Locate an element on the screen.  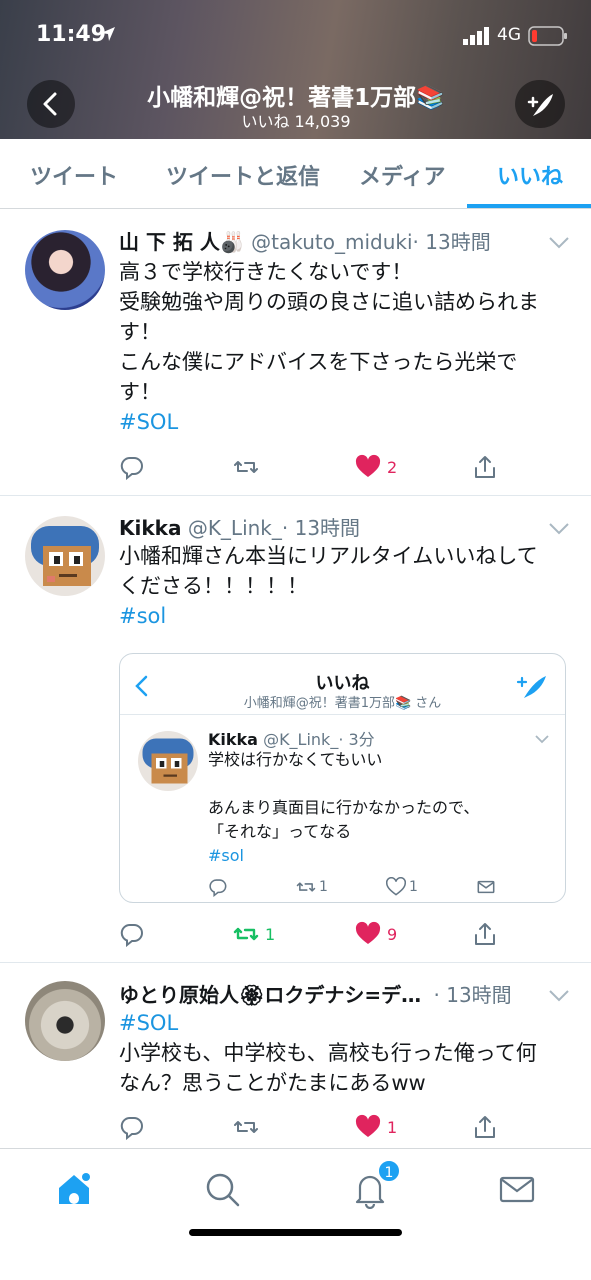
tweet-actions: 1 9 is located at coordinates (339, 934).